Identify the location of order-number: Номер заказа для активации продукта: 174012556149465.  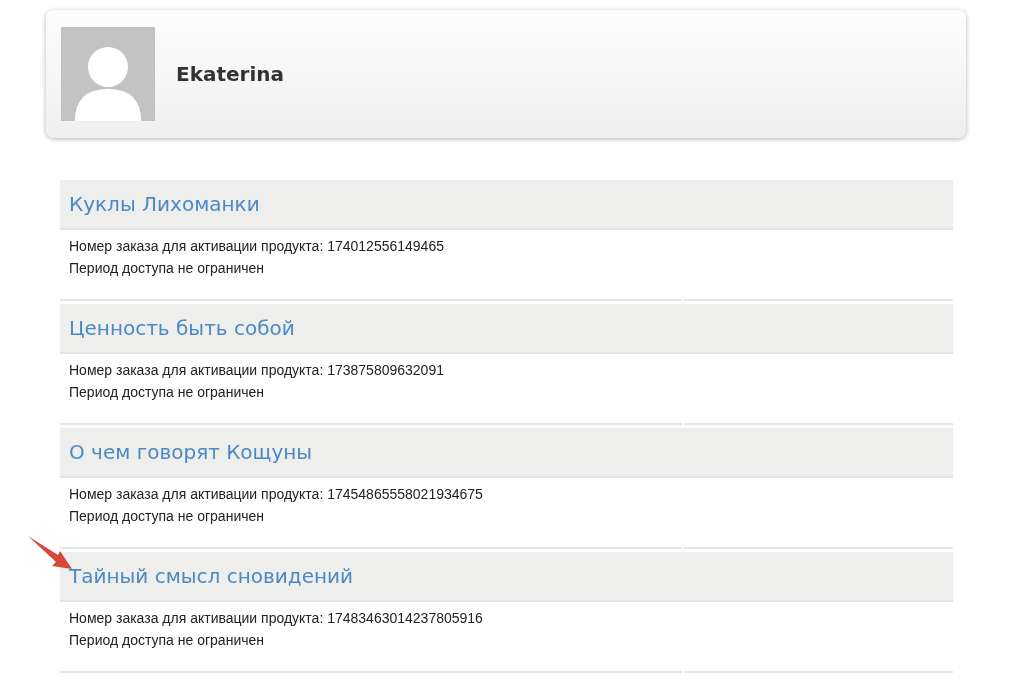
(257, 246).